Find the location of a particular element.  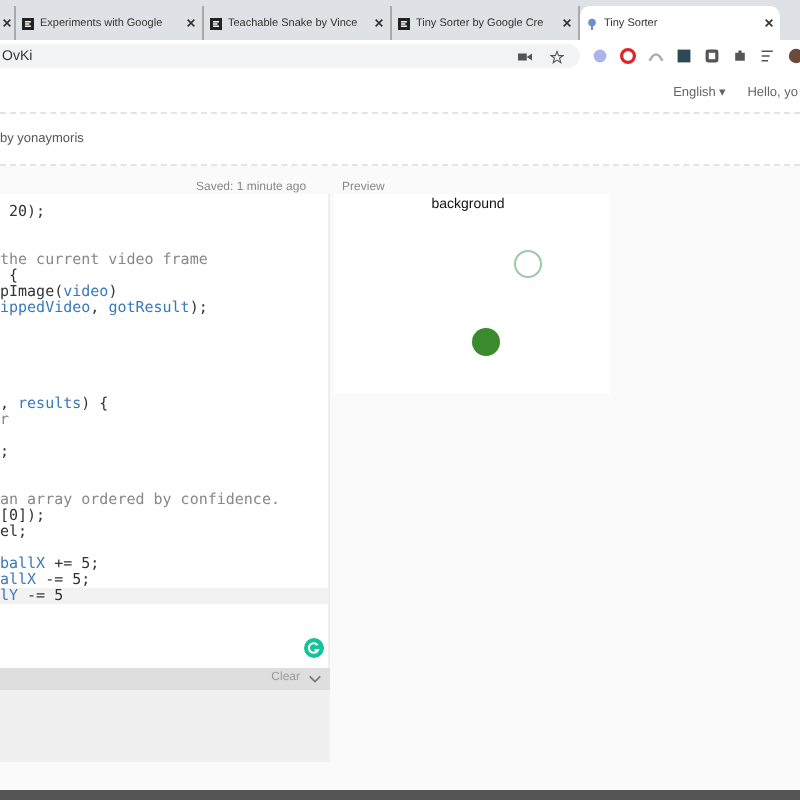

avatar-icon is located at coordinates (794, 56).